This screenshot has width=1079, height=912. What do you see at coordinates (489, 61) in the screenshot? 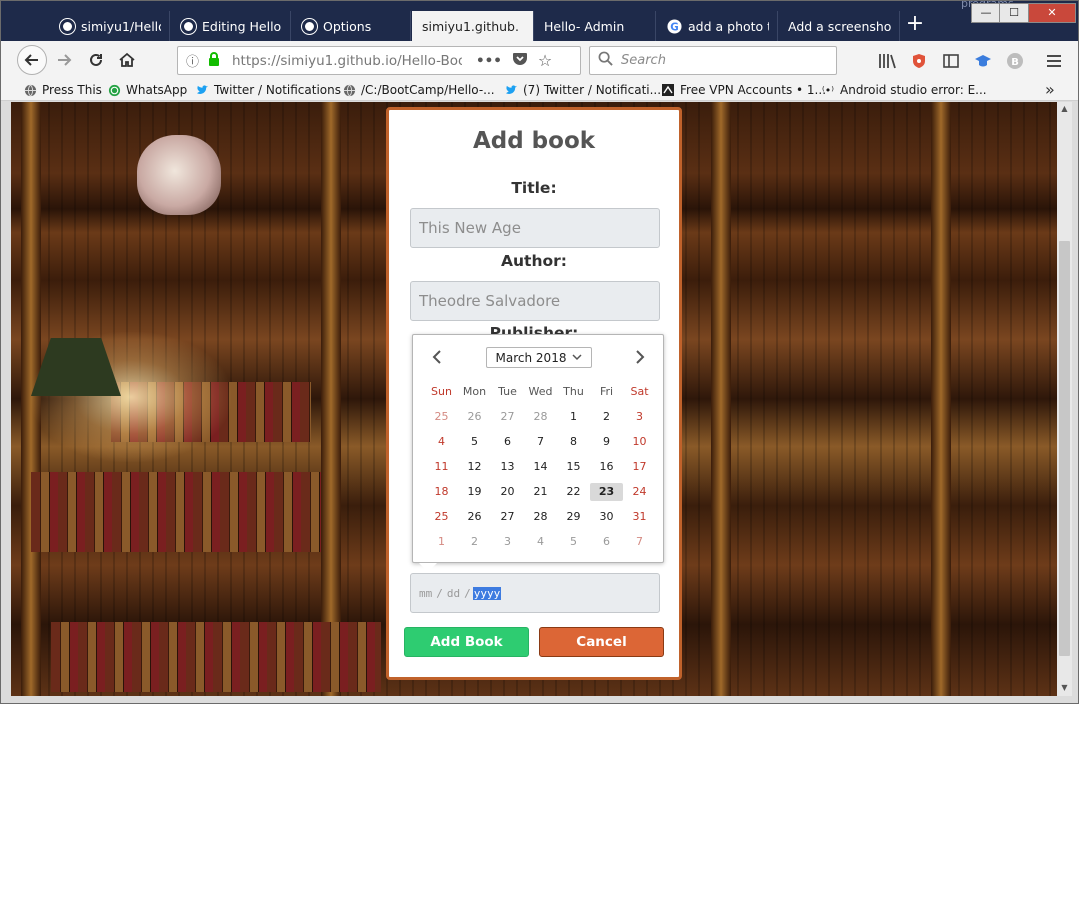
I see `page-actions-icon: •••` at bounding box center [489, 61].